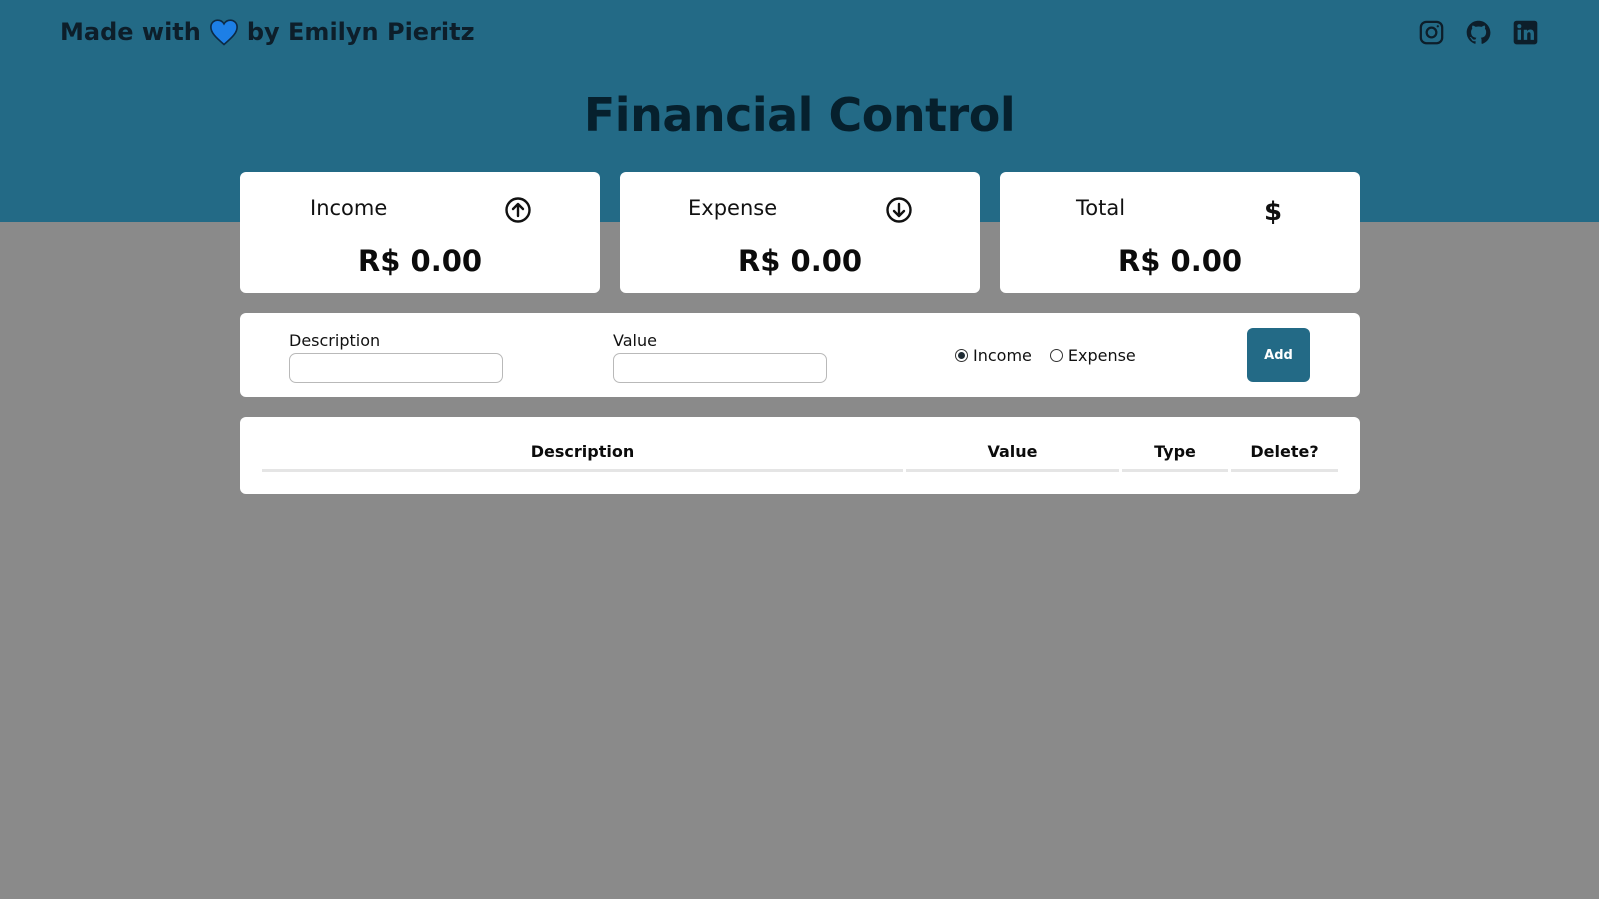  I want to click on income-label: Income, so click(349, 208).